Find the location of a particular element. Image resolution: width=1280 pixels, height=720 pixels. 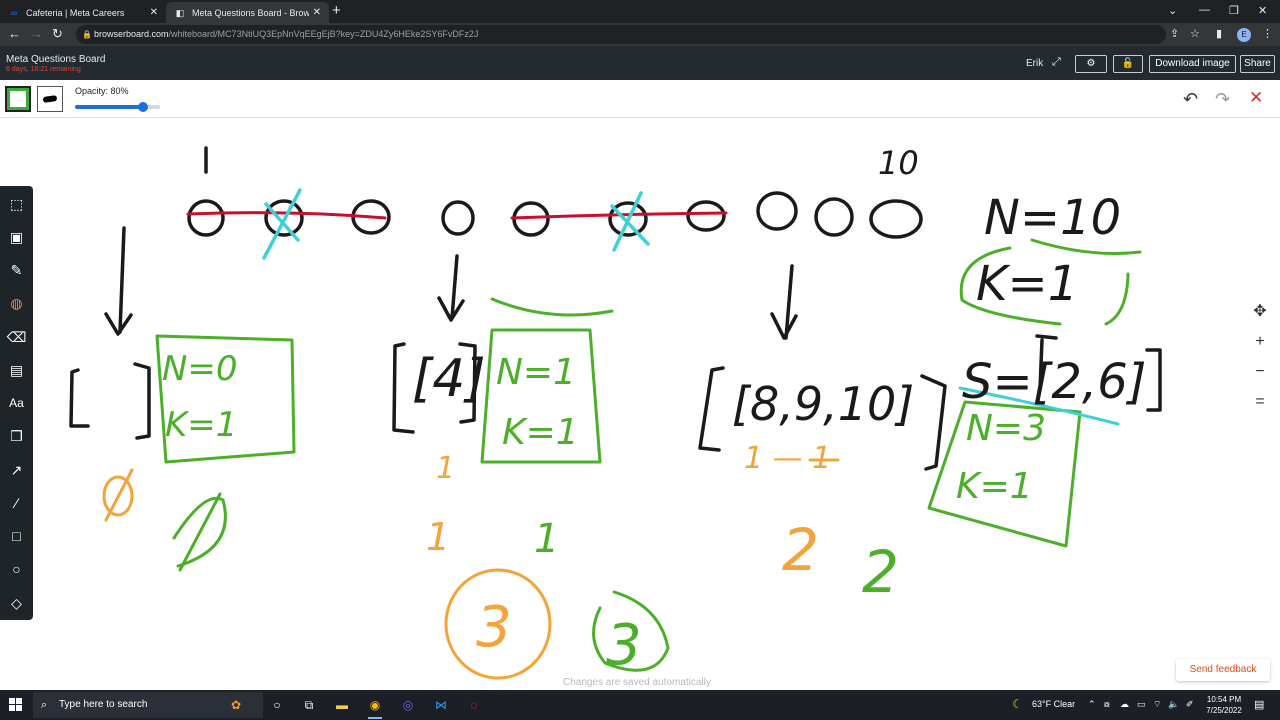

label-k-total: K=1 is located at coordinates (1027, 284).